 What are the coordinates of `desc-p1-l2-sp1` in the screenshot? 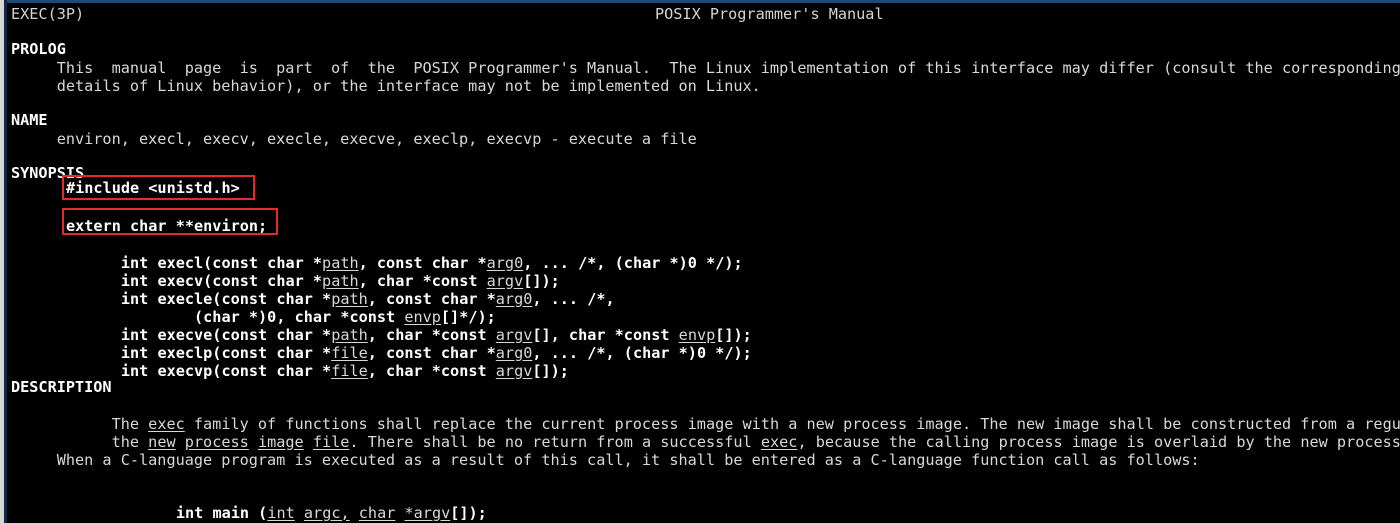 It's located at (180, 442).